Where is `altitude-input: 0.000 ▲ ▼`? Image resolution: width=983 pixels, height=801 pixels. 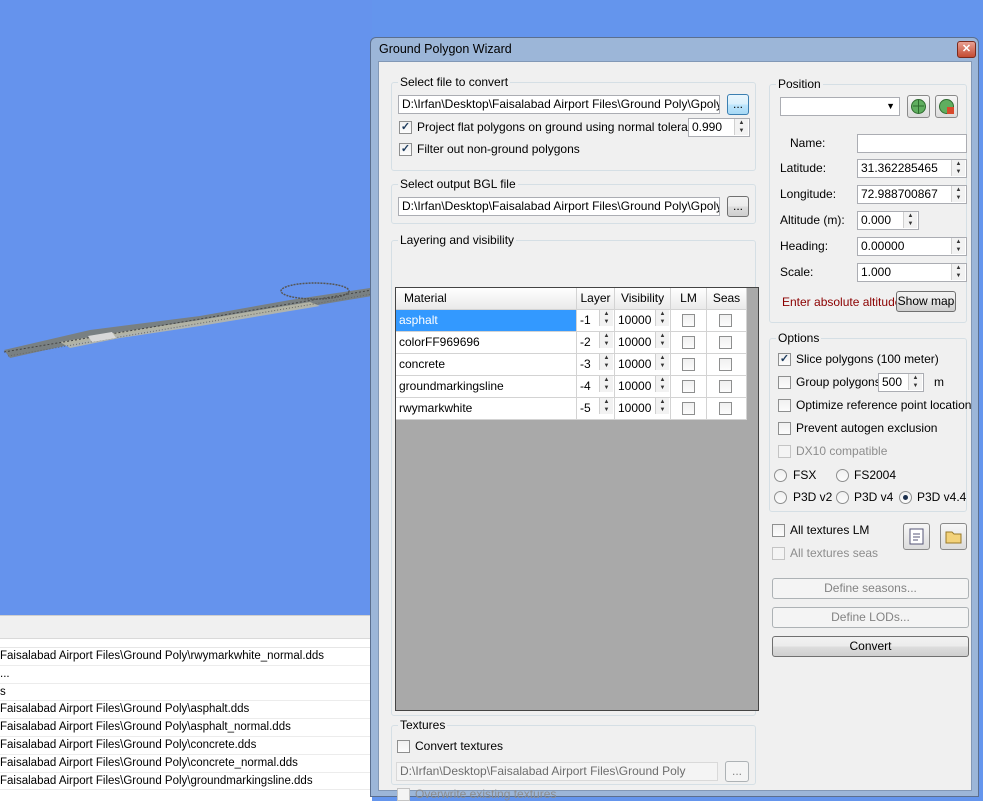
altitude-input: 0.000 ▲ ▼ is located at coordinates (888, 220).